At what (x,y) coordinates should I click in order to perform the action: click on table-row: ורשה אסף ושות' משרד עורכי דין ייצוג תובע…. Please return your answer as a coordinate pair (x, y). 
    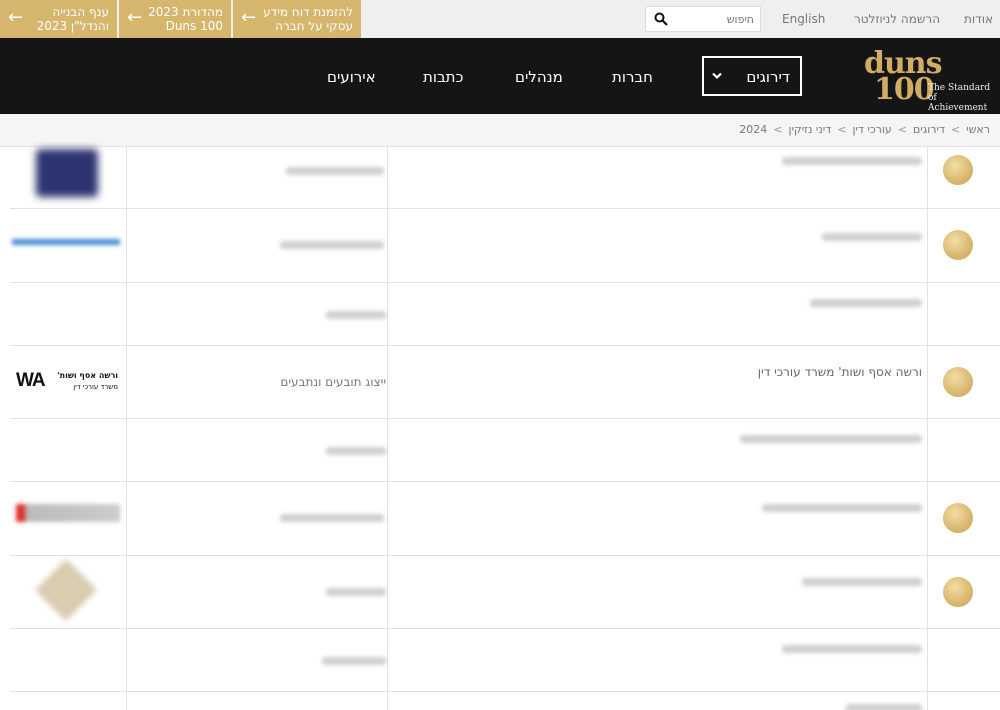
    Looking at the image, I should click on (505, 382).